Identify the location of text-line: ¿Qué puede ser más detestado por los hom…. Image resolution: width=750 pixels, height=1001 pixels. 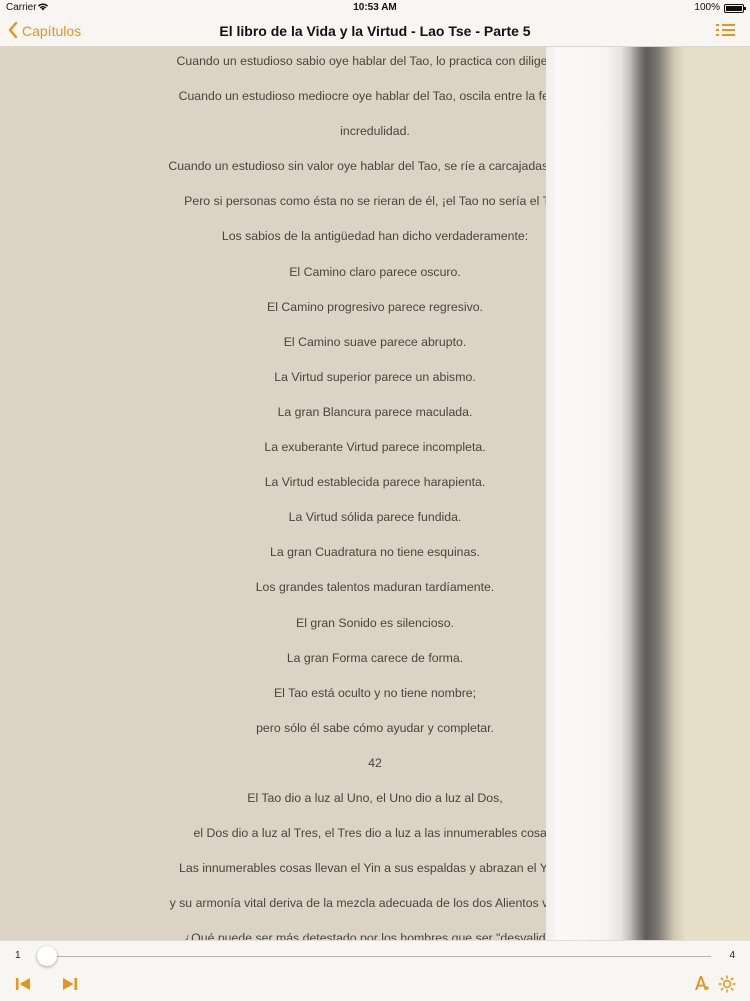
(364, 935).